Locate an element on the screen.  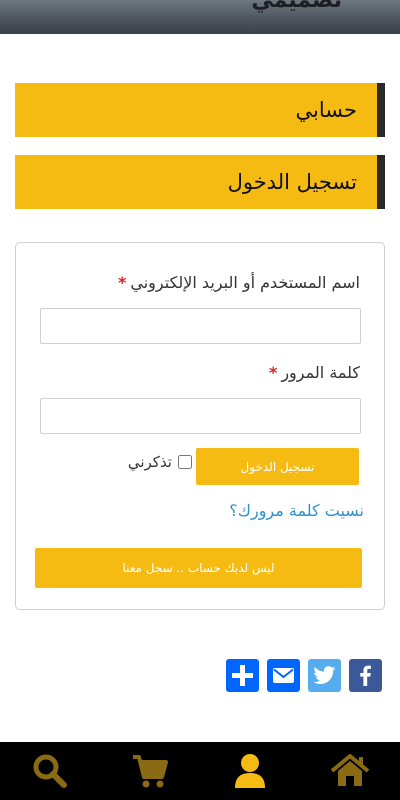
twitter-icon is located at coordinates (324, 675).